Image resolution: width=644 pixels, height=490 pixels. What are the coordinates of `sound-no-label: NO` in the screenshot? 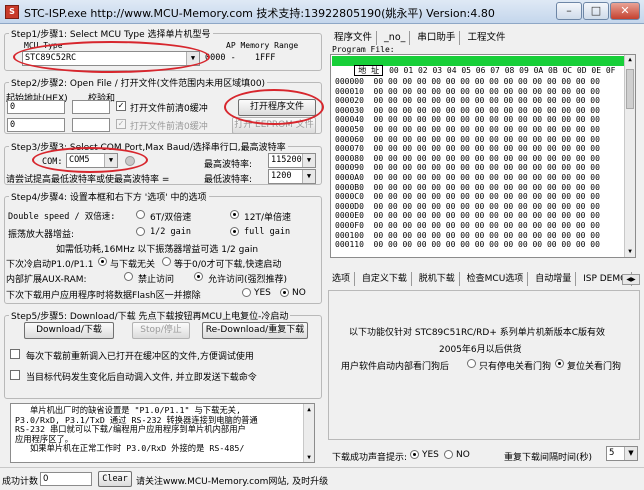 It's located at (463, 455).